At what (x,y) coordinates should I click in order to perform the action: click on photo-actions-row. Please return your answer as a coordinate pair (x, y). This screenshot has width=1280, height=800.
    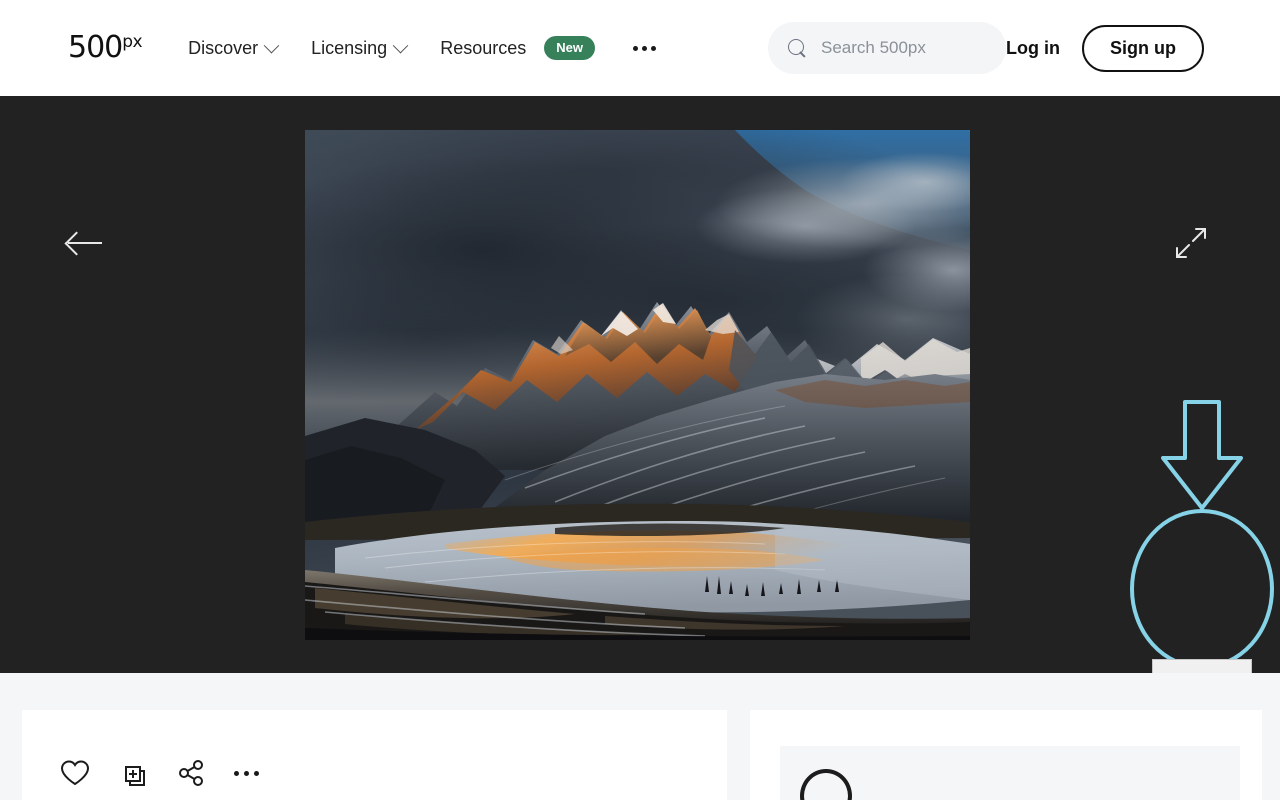
    Looking at the image, I should click on (374, 749).